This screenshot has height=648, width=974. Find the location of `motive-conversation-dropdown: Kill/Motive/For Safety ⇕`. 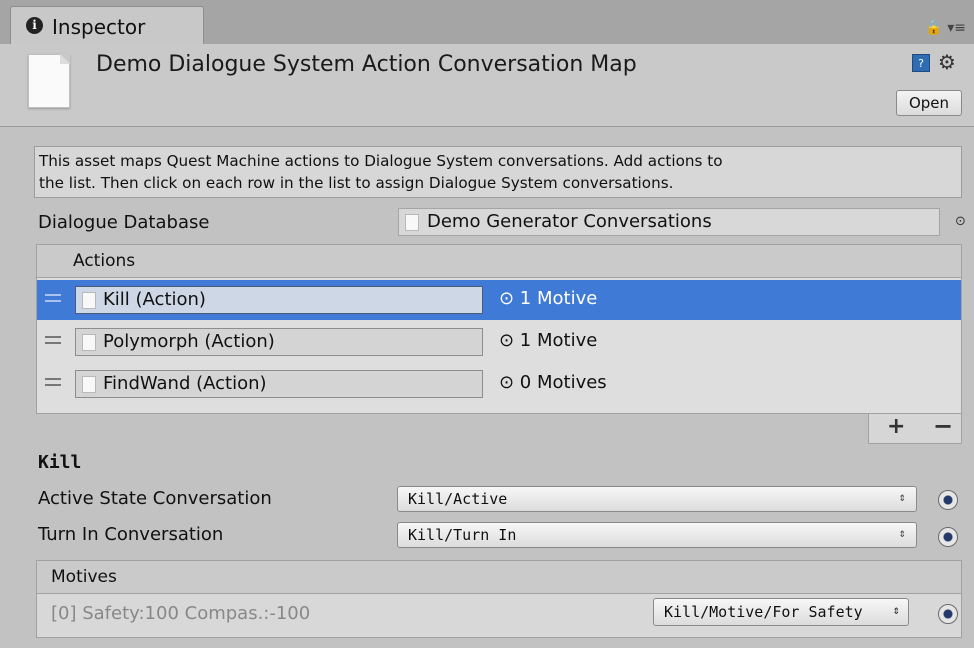

motive-conversation-dropdown: Kill/Motive/For Safety ⇕ is located at coordinates (781, 612).